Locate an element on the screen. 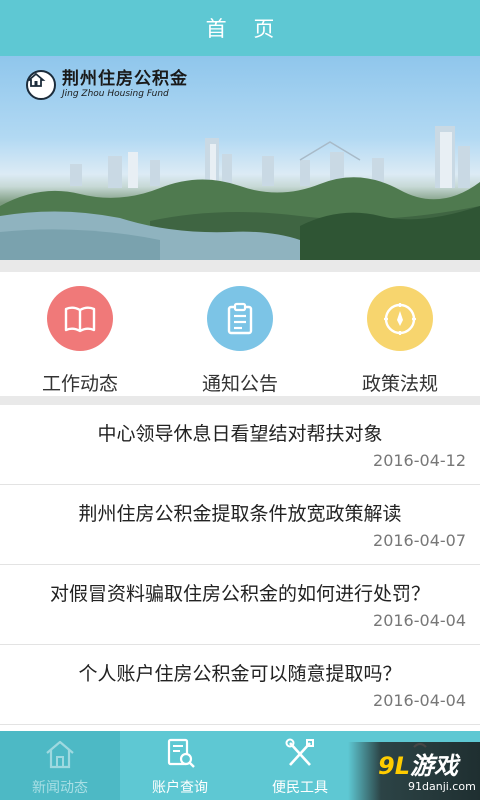 This screenshot has height=800, width=480. quick-link-label: 政策法规 is located at coordinates (399, 384).